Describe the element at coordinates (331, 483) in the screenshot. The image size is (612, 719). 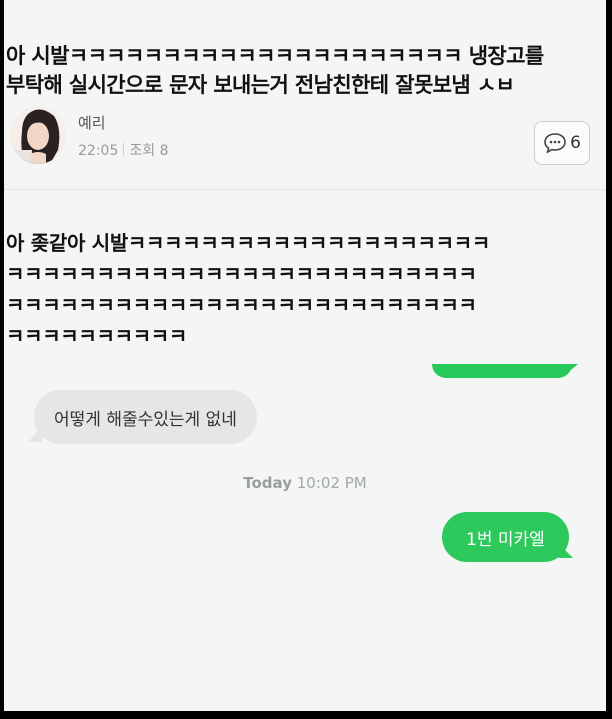
I see `timestamp-time: 10:02 PM` at that location.